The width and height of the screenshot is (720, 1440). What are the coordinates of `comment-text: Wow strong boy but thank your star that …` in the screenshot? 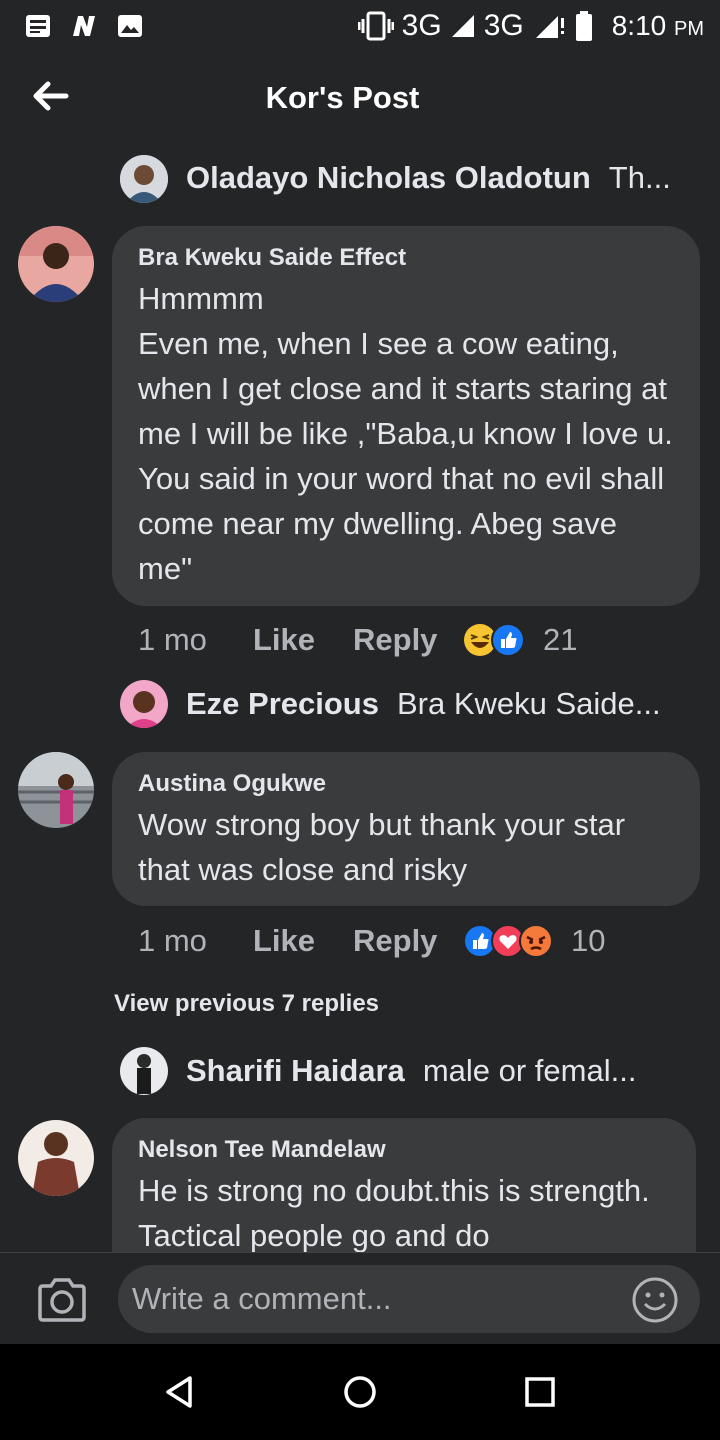 It's located at (386, 847).